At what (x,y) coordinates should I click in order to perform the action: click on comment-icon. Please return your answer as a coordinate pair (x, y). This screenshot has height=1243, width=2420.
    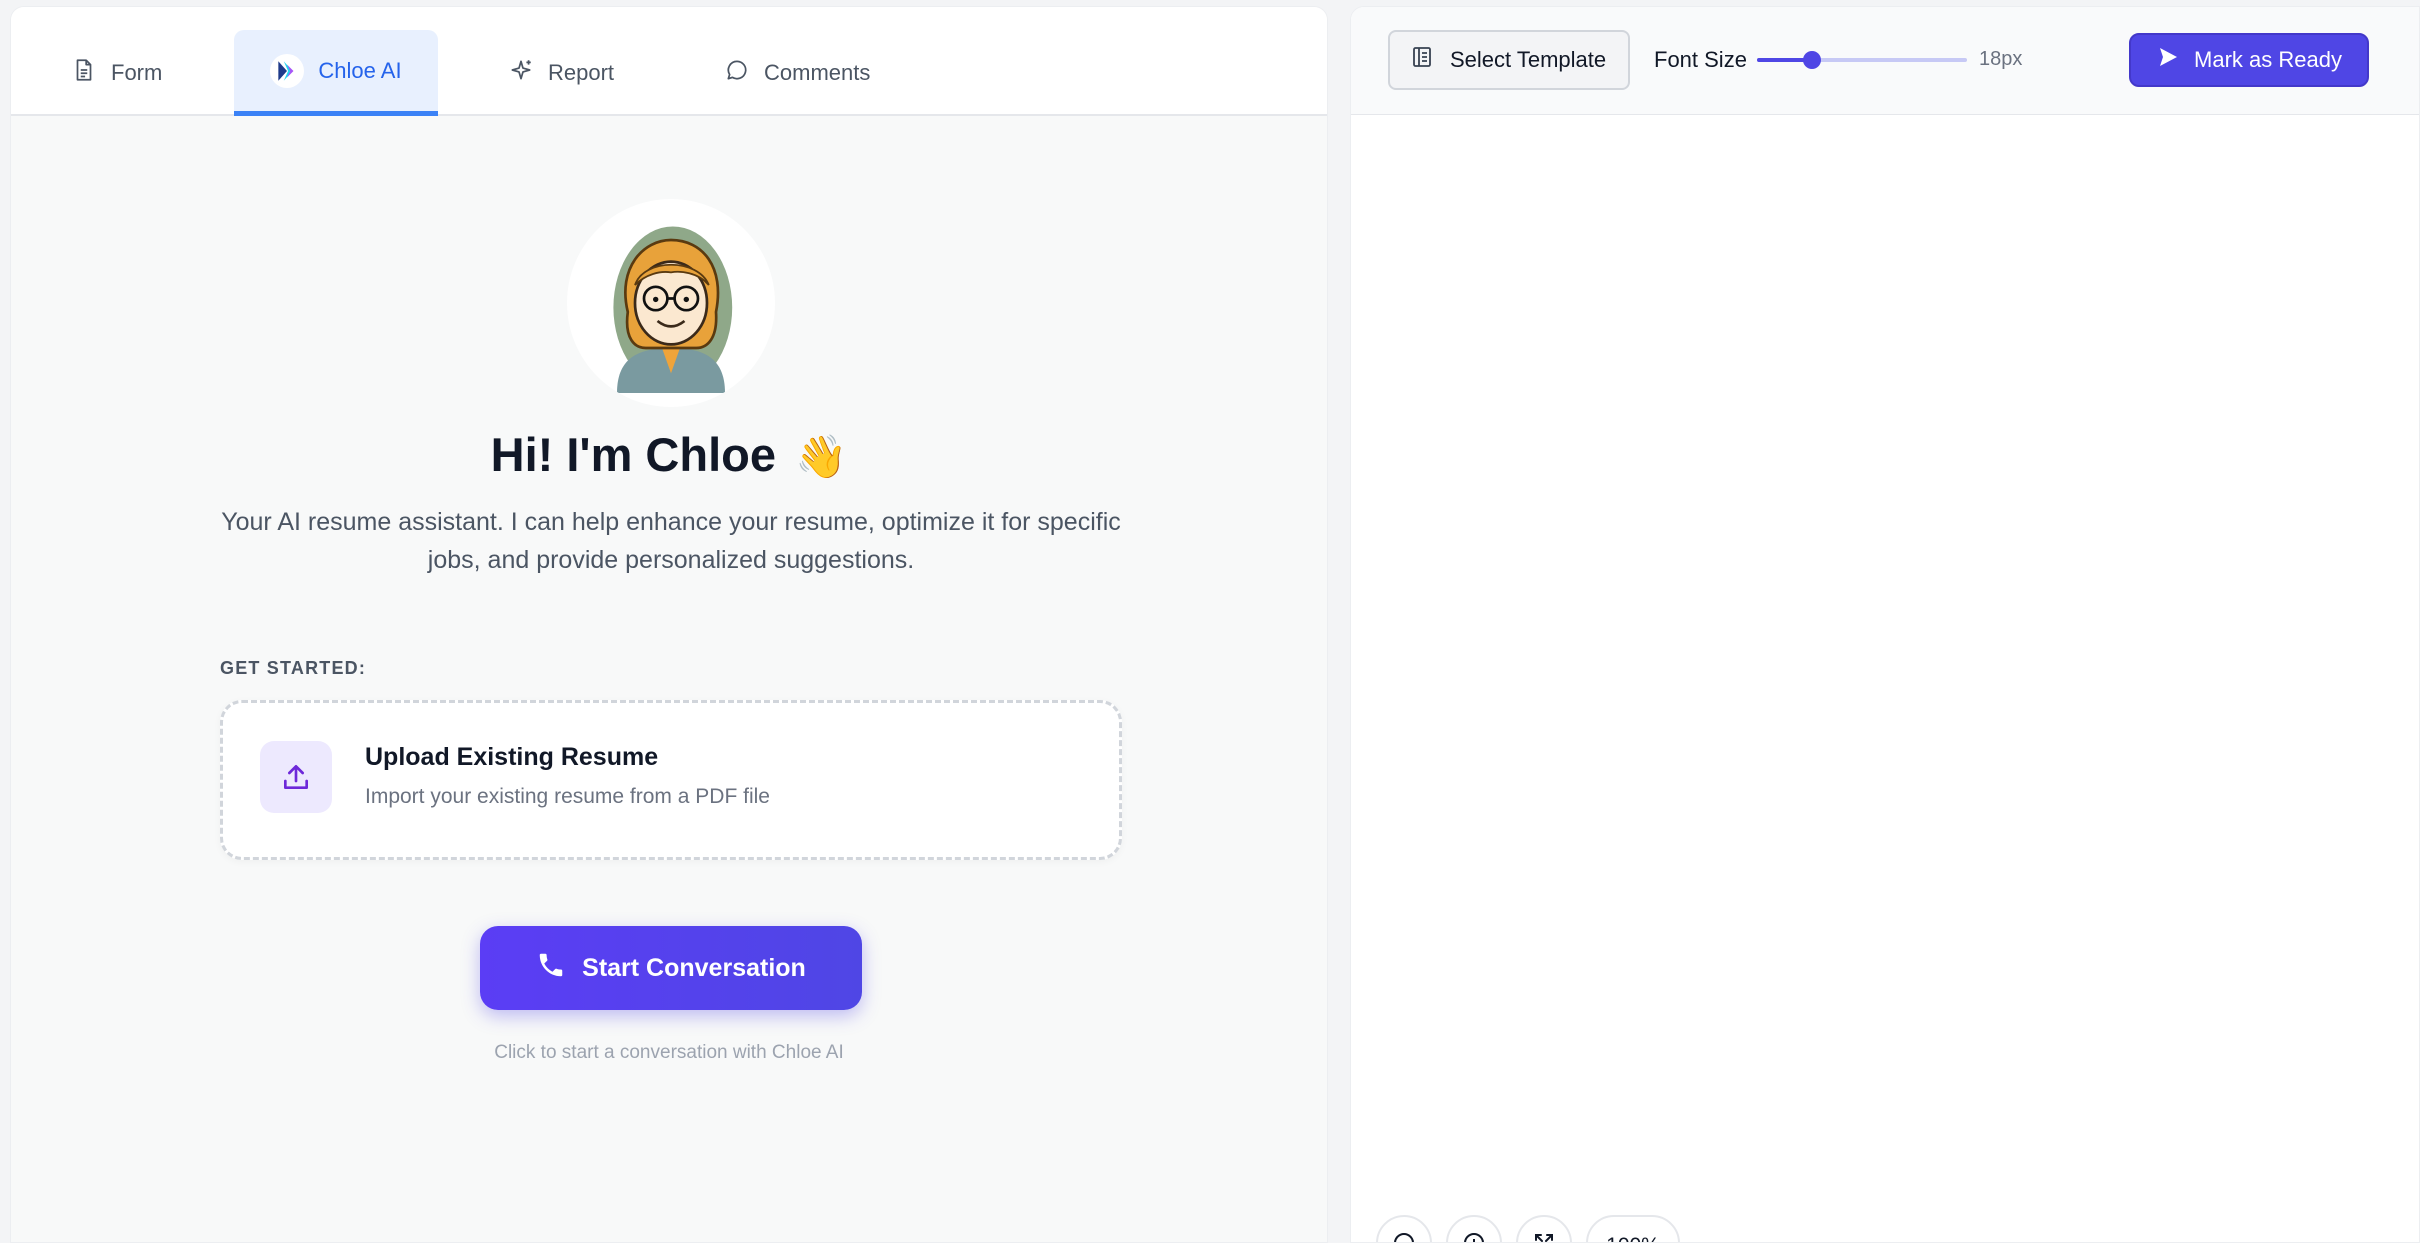
    Looking at the image, I should click on (737, 73).